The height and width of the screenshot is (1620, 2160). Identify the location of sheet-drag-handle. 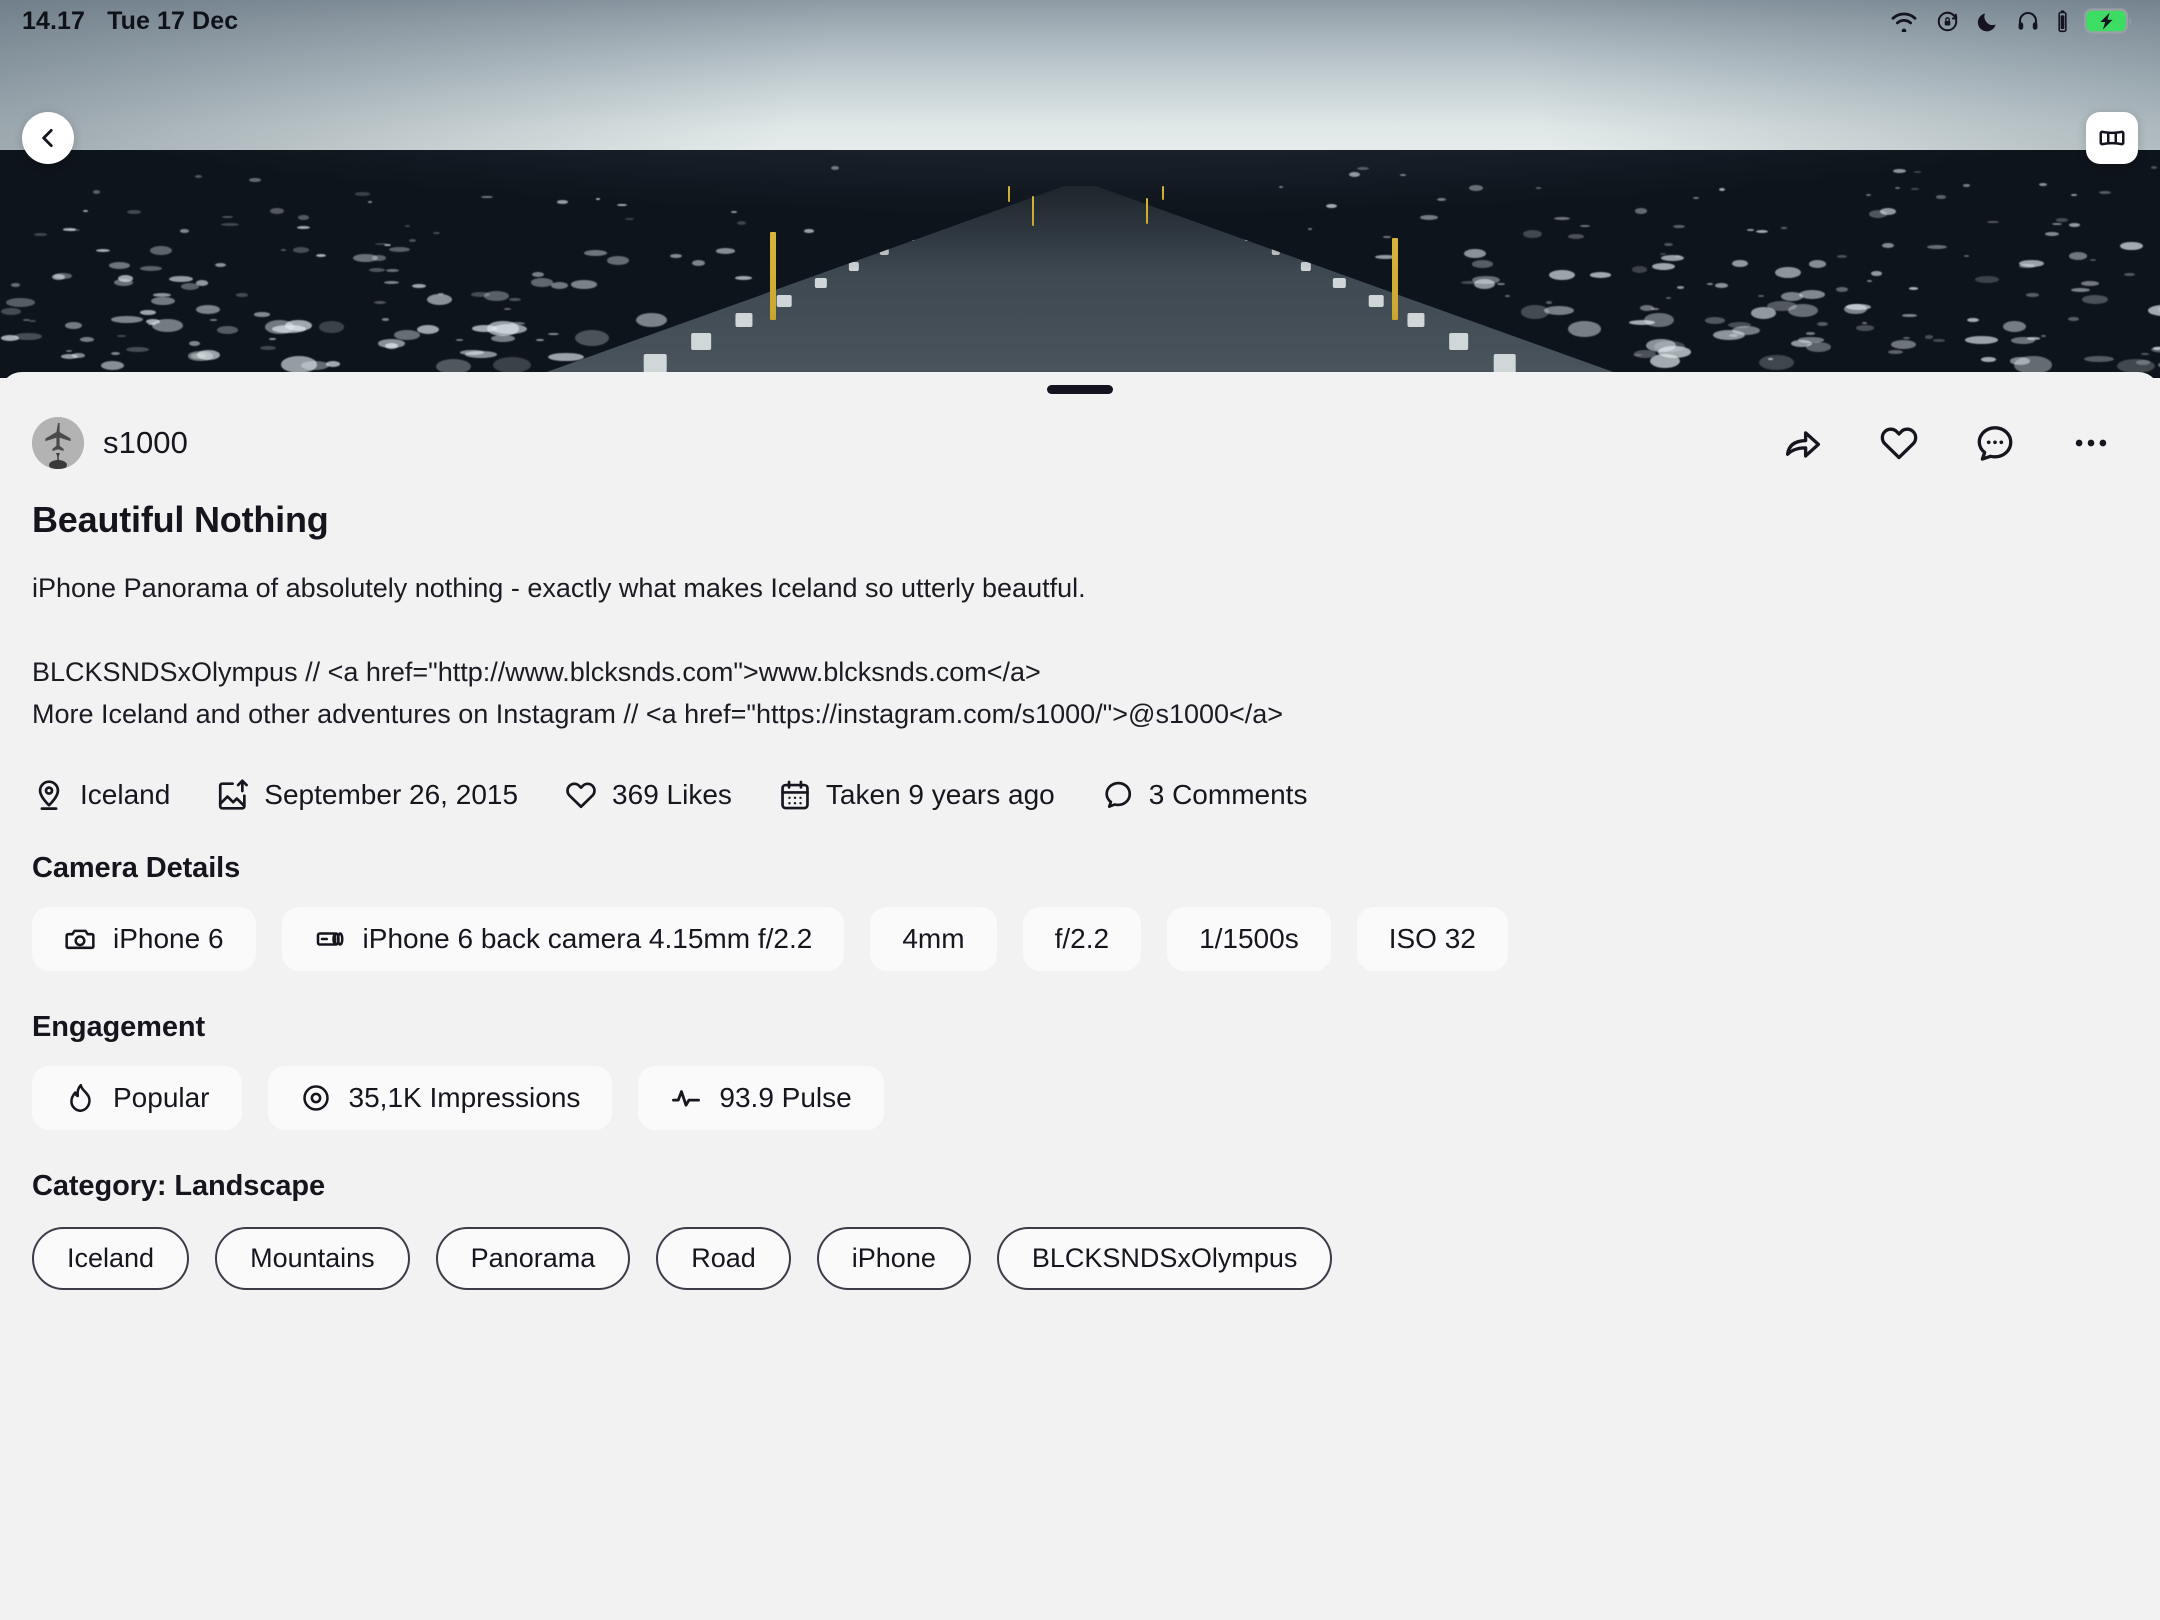
(1080, 389).